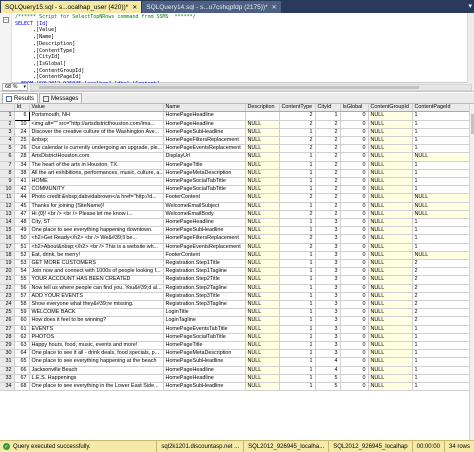 The height and width of the screenshot is (452, 474). Describe the element at coordinates (262, 116) in the screenshot. I see `grid-cell` at that location.